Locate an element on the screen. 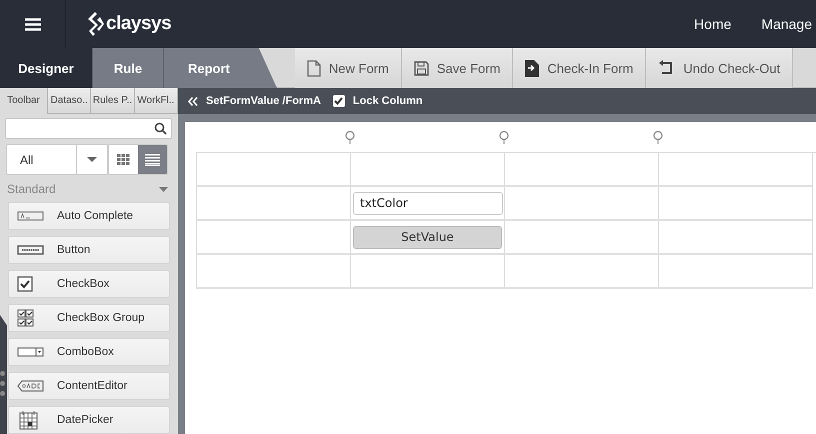 The image size is (816, 434). filter-dropdown: All is located at coordinates (57, 159).